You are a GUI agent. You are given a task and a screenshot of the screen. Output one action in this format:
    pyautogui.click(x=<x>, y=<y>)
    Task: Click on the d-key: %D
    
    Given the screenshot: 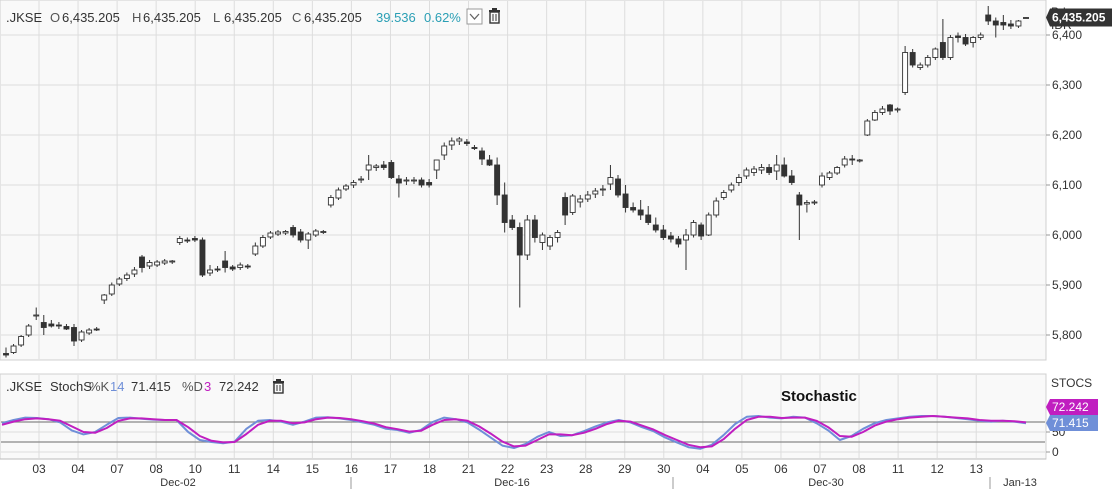 What is the action you would take?
    pyautogui.click(x=192, y=386)
    